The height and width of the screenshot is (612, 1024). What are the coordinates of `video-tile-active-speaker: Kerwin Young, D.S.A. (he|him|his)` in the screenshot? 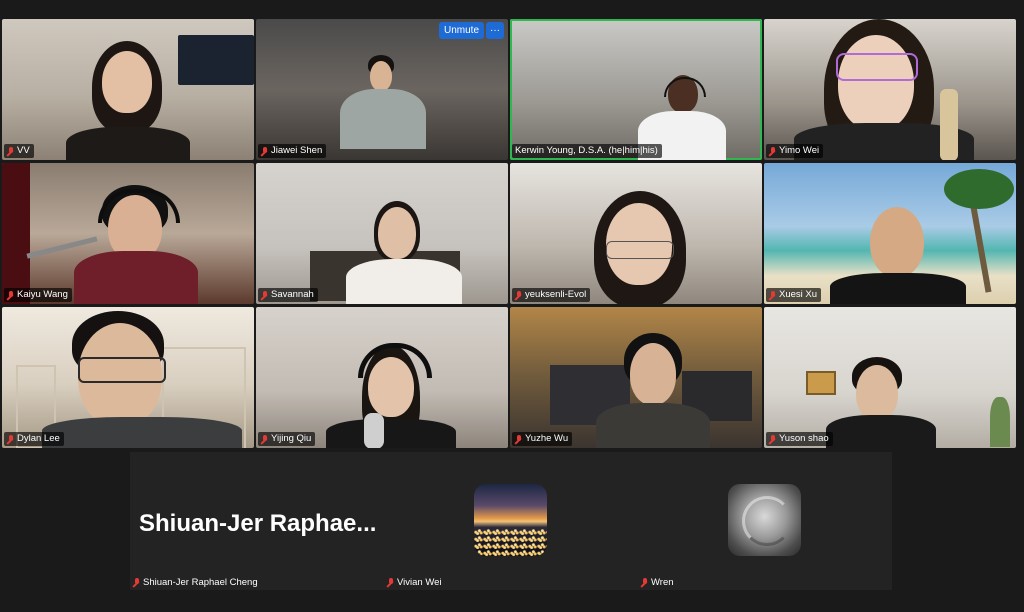 It's located at (636, 89).